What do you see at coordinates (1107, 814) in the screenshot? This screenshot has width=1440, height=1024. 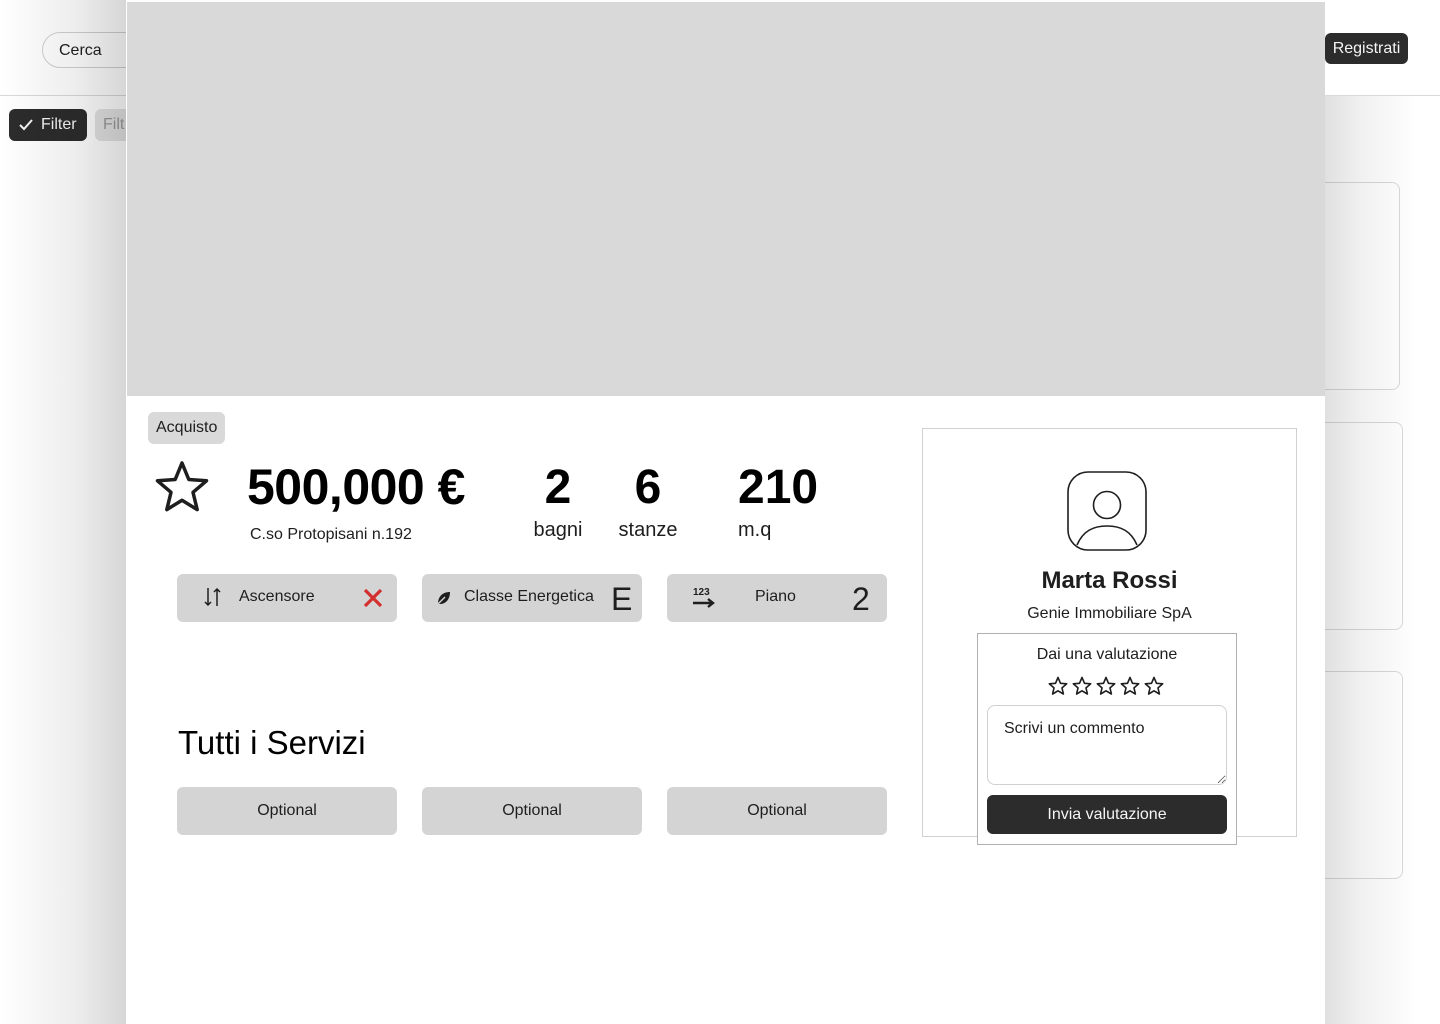 I see `submit-rating-button: Invia valutazione` at bounding box center [1107, 814].